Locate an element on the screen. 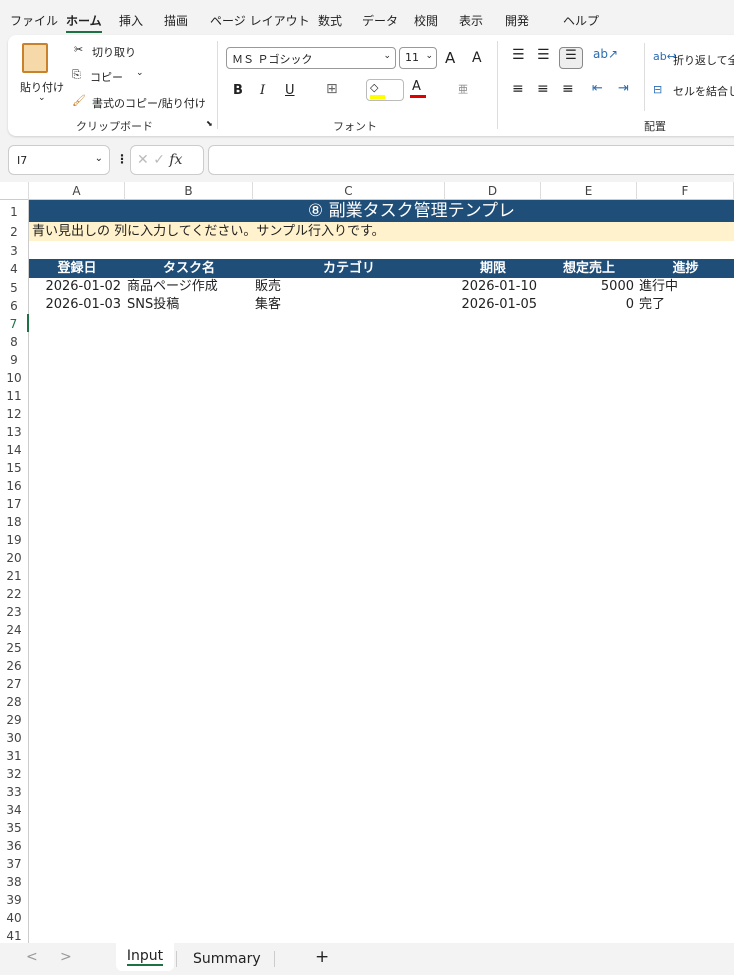  font-name-select: ＭＳ Ｐゴシック ⌄ is located at coordinates (311, 58).